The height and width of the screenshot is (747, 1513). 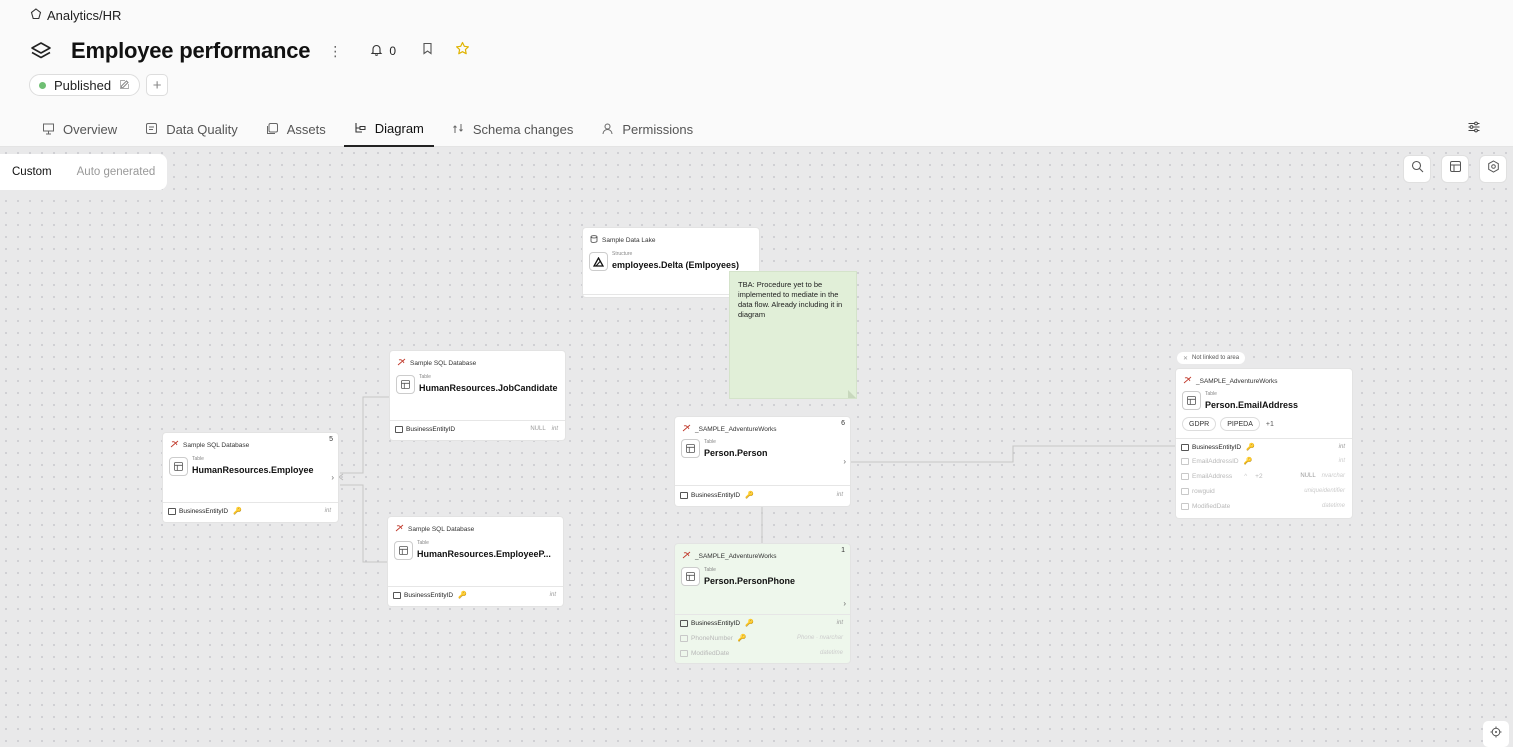 I want to click on column-row: BusinessEntityID NULL int, so click(x=476, y=429).